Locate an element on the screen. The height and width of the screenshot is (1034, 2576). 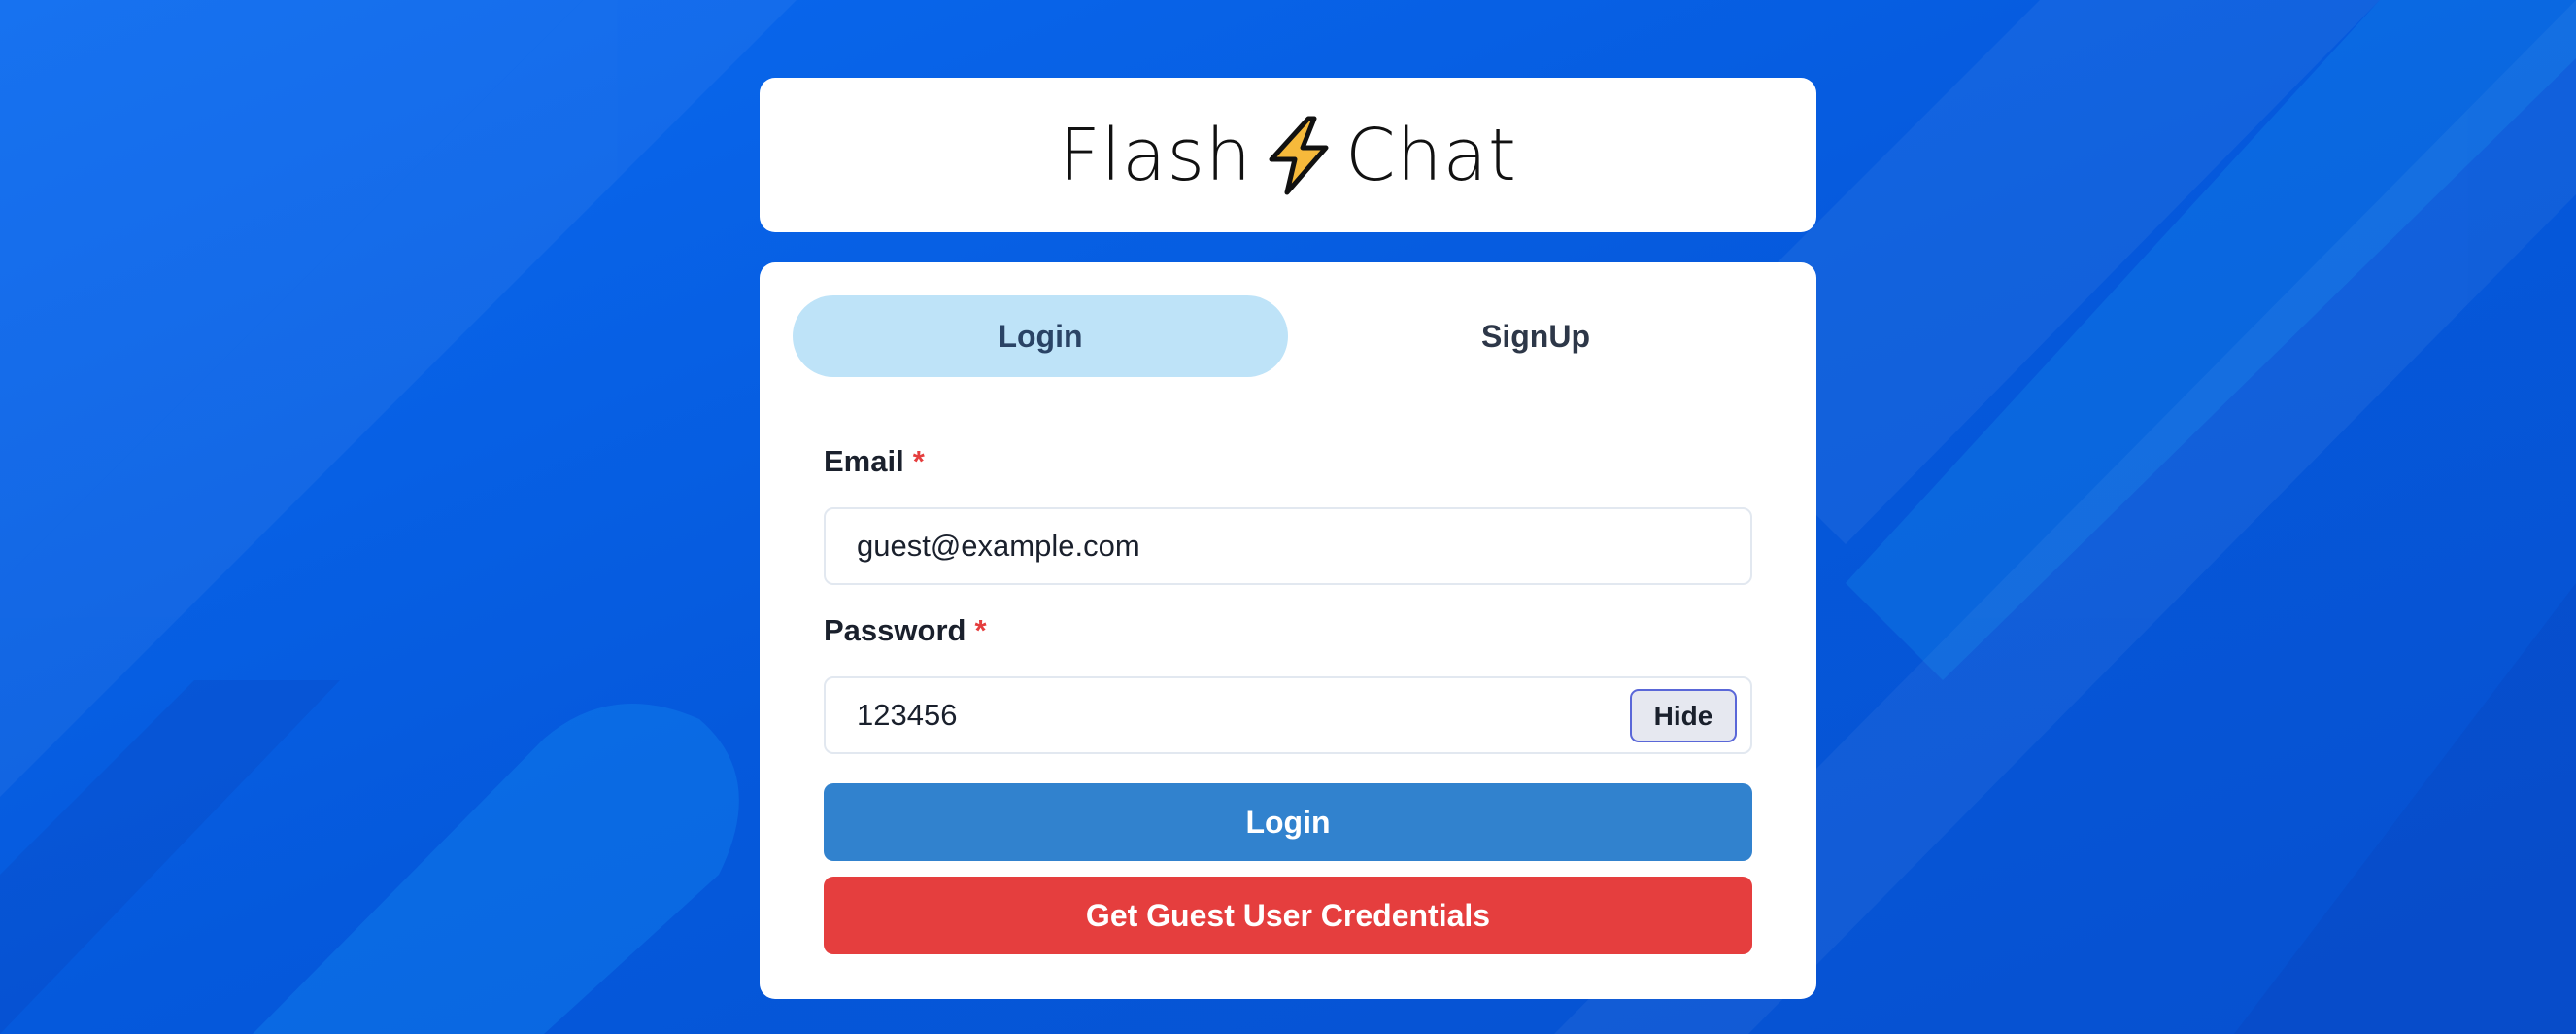
brand-name-right: Chat is located at coordinates (1431, 155).